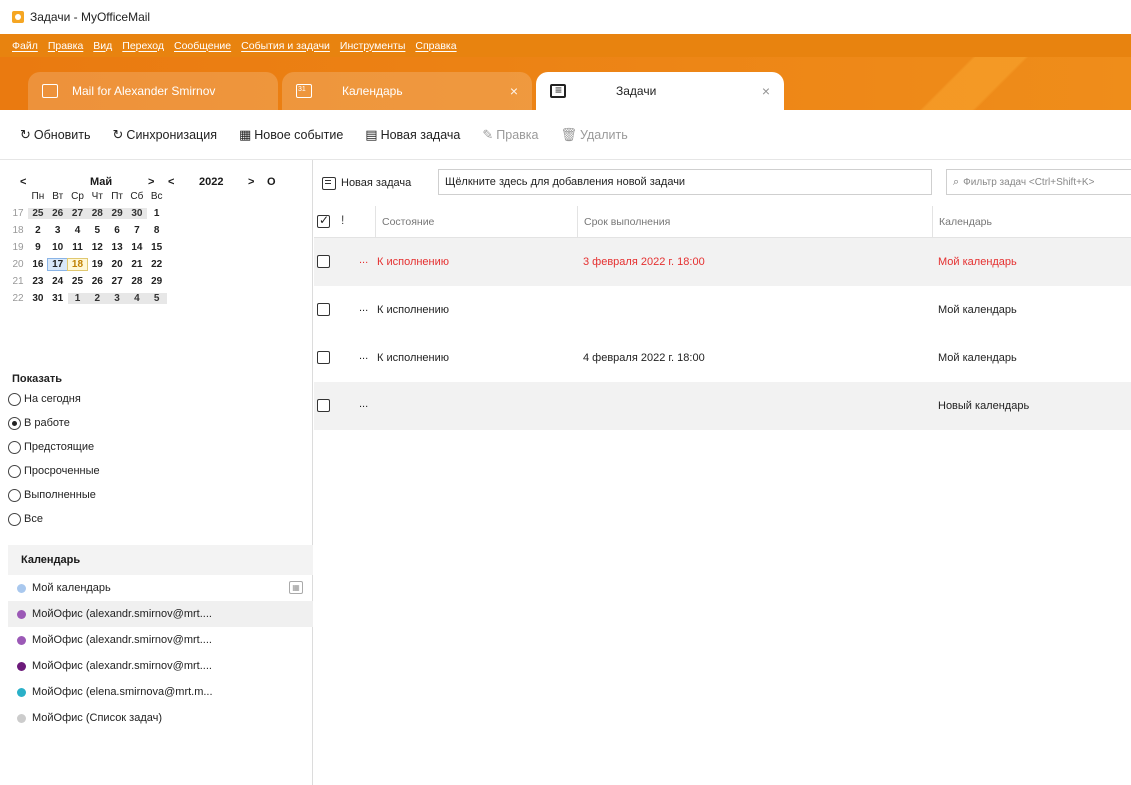 The width and height of the screenshot is (1131, 785). What do you see at coordinates (137, 230) in the screenshot?
I see `day-cell: 7` at bounding box center [137, 230].